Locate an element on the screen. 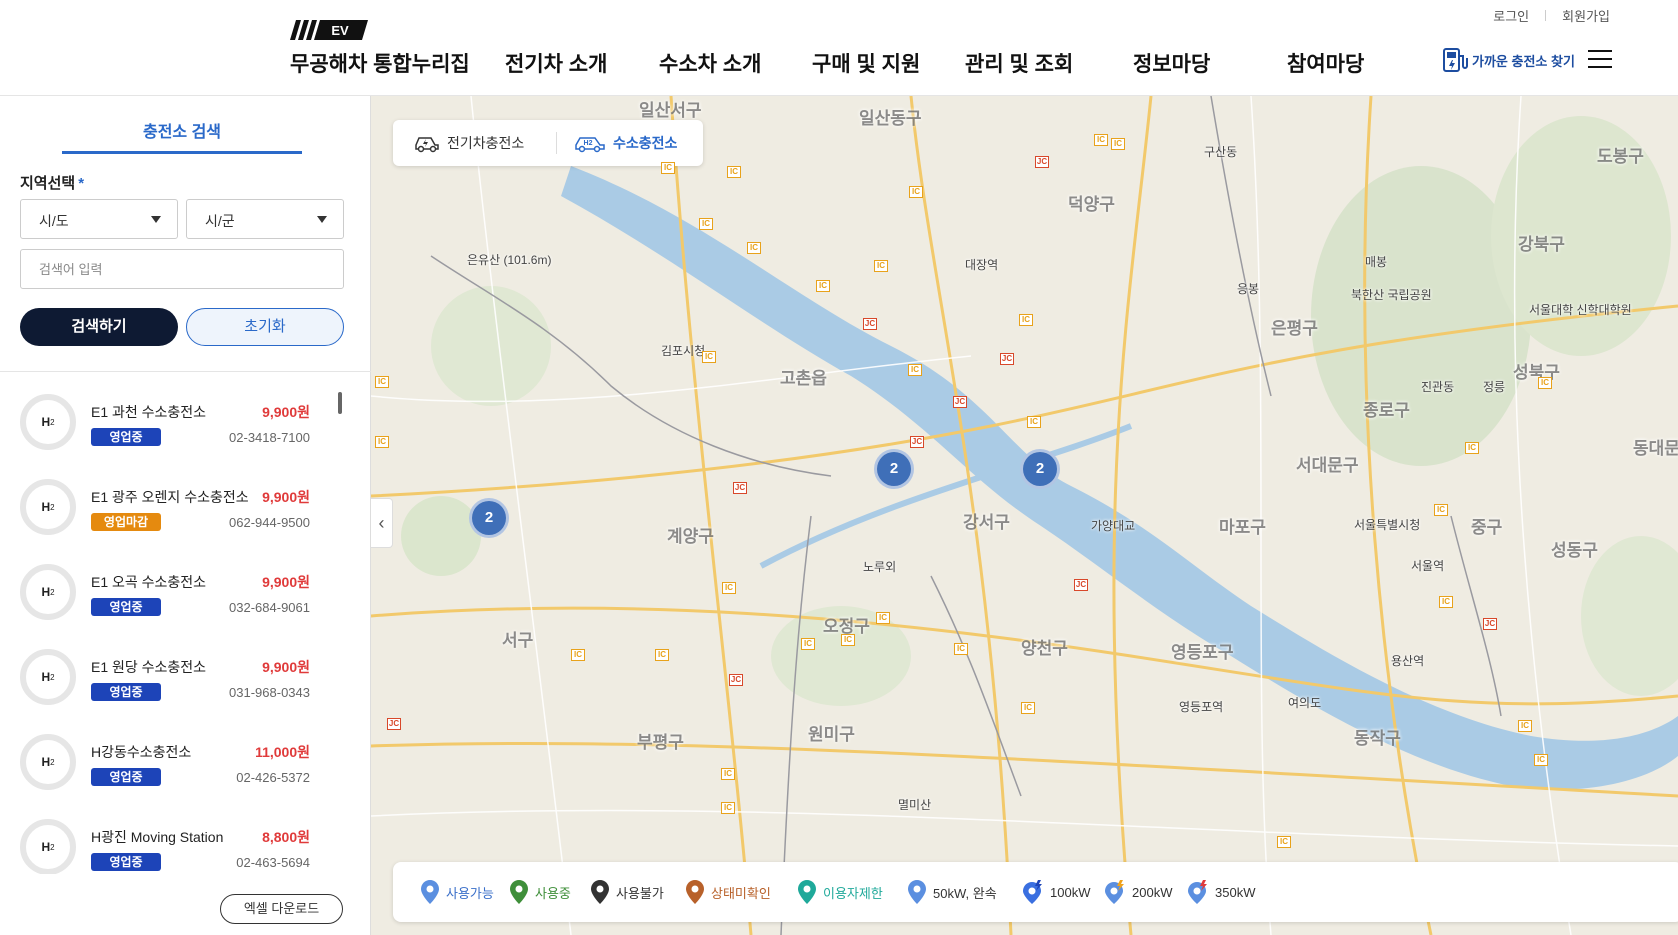 The height and width of the screenshot is (935, 1678). tab-h2-label: 수소충전소 is located at coordinates (645, 143).